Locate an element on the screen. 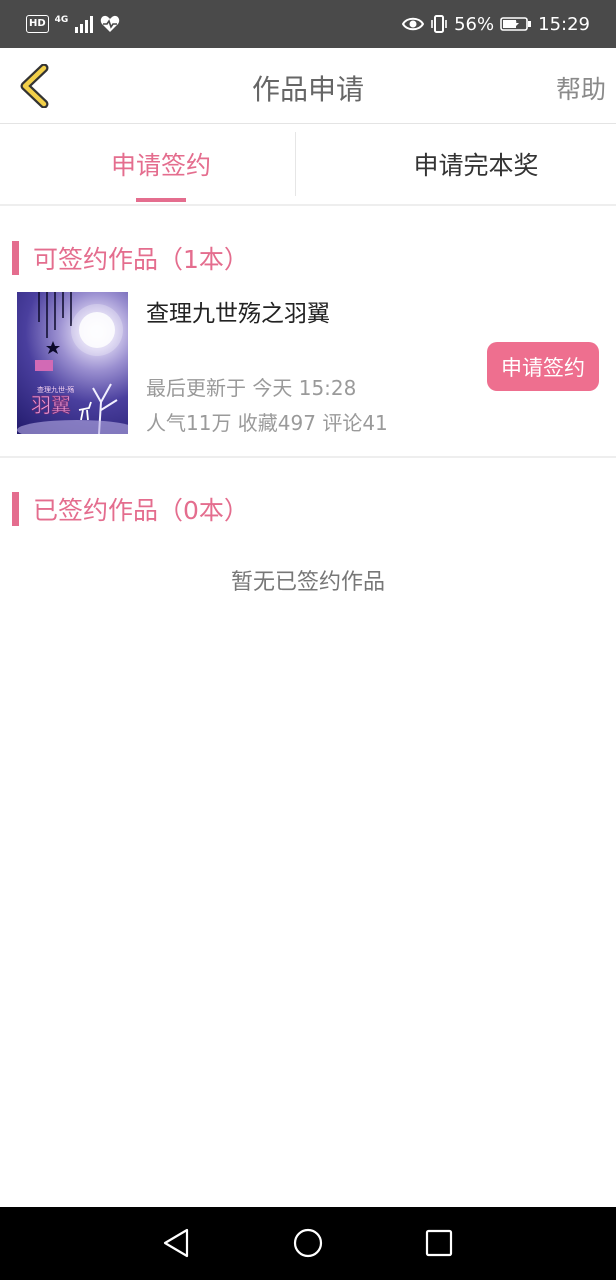  status-right: 56% 15:29 is located at coordinates (496, 24).